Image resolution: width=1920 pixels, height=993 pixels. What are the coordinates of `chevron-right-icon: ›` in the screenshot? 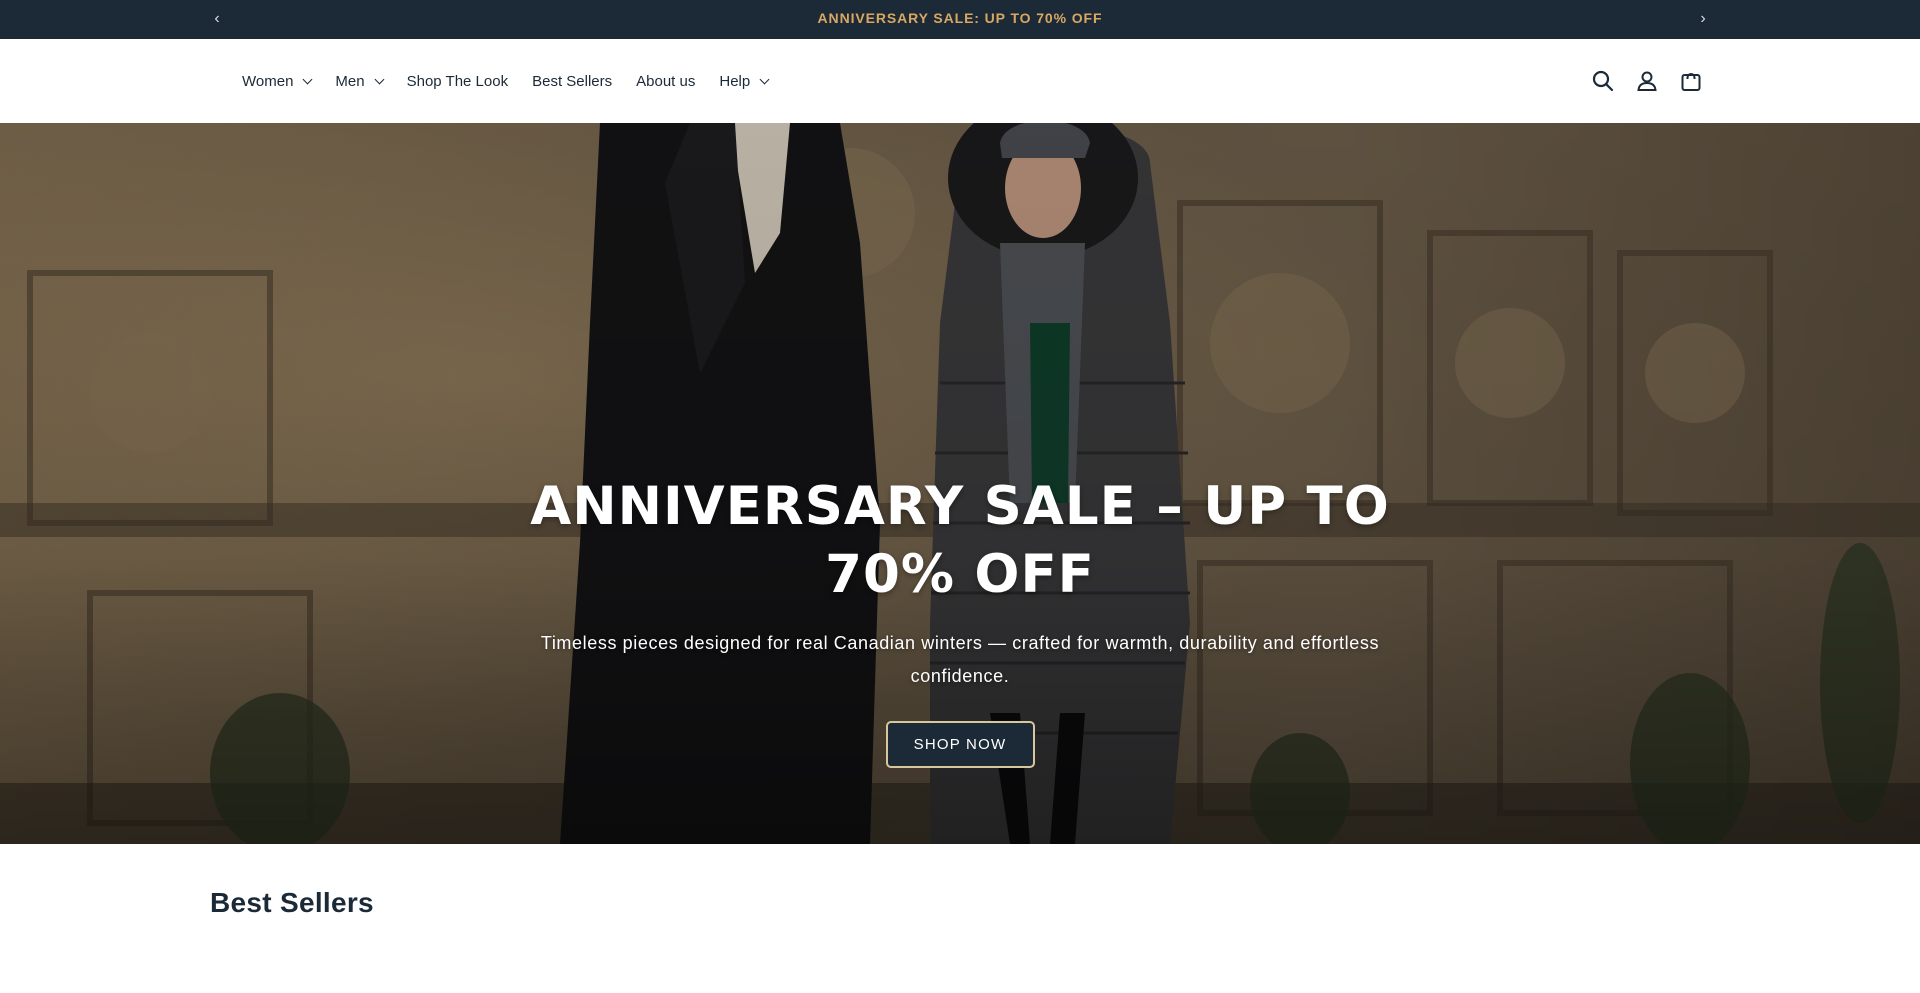 It's located at (1703, 19).